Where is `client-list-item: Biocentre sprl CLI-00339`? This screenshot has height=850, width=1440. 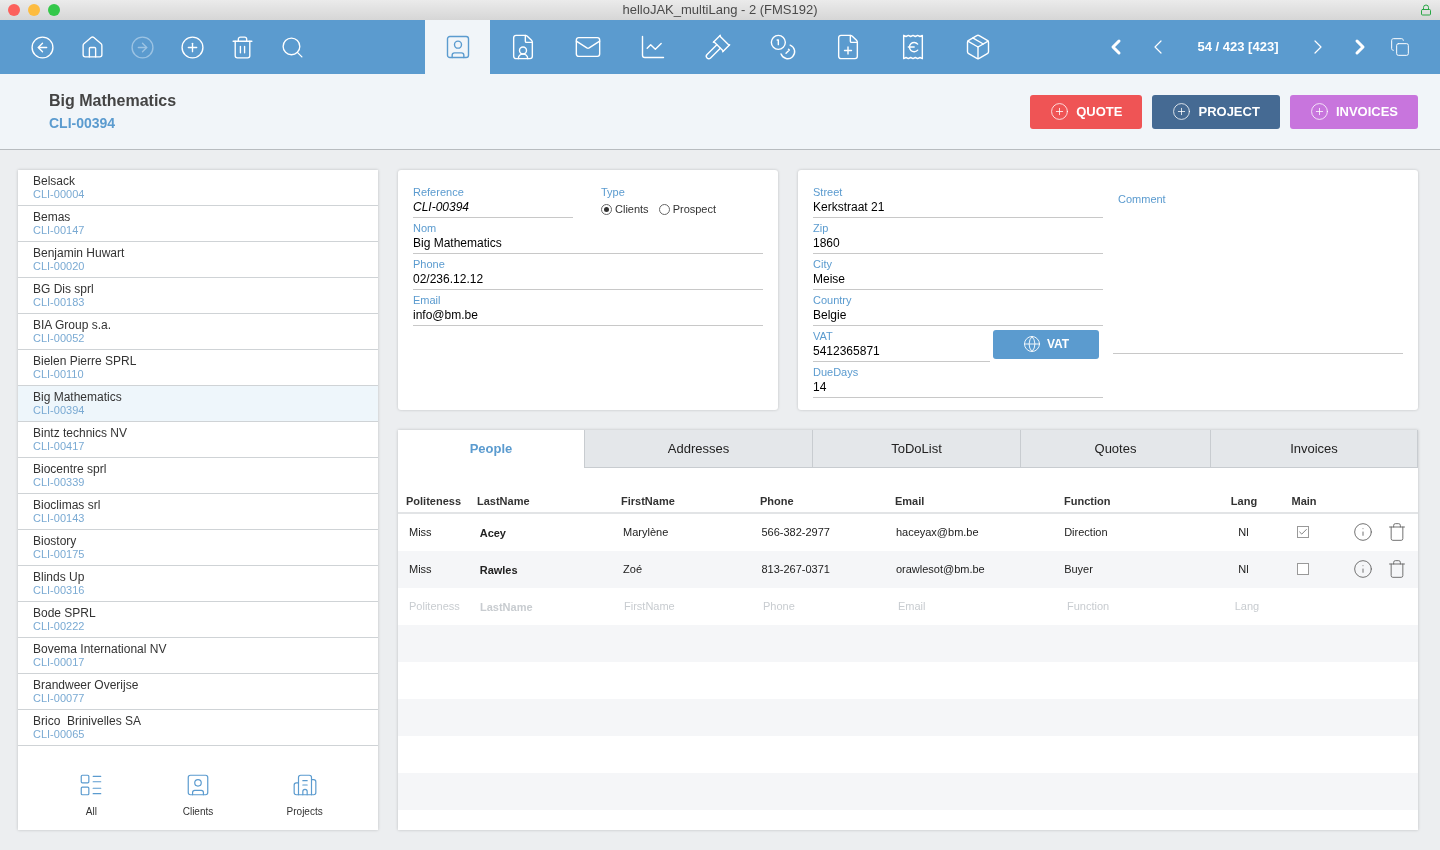
client-list-item: Biocentre sprl CLI-00339 is located at coordinates (198, 476).